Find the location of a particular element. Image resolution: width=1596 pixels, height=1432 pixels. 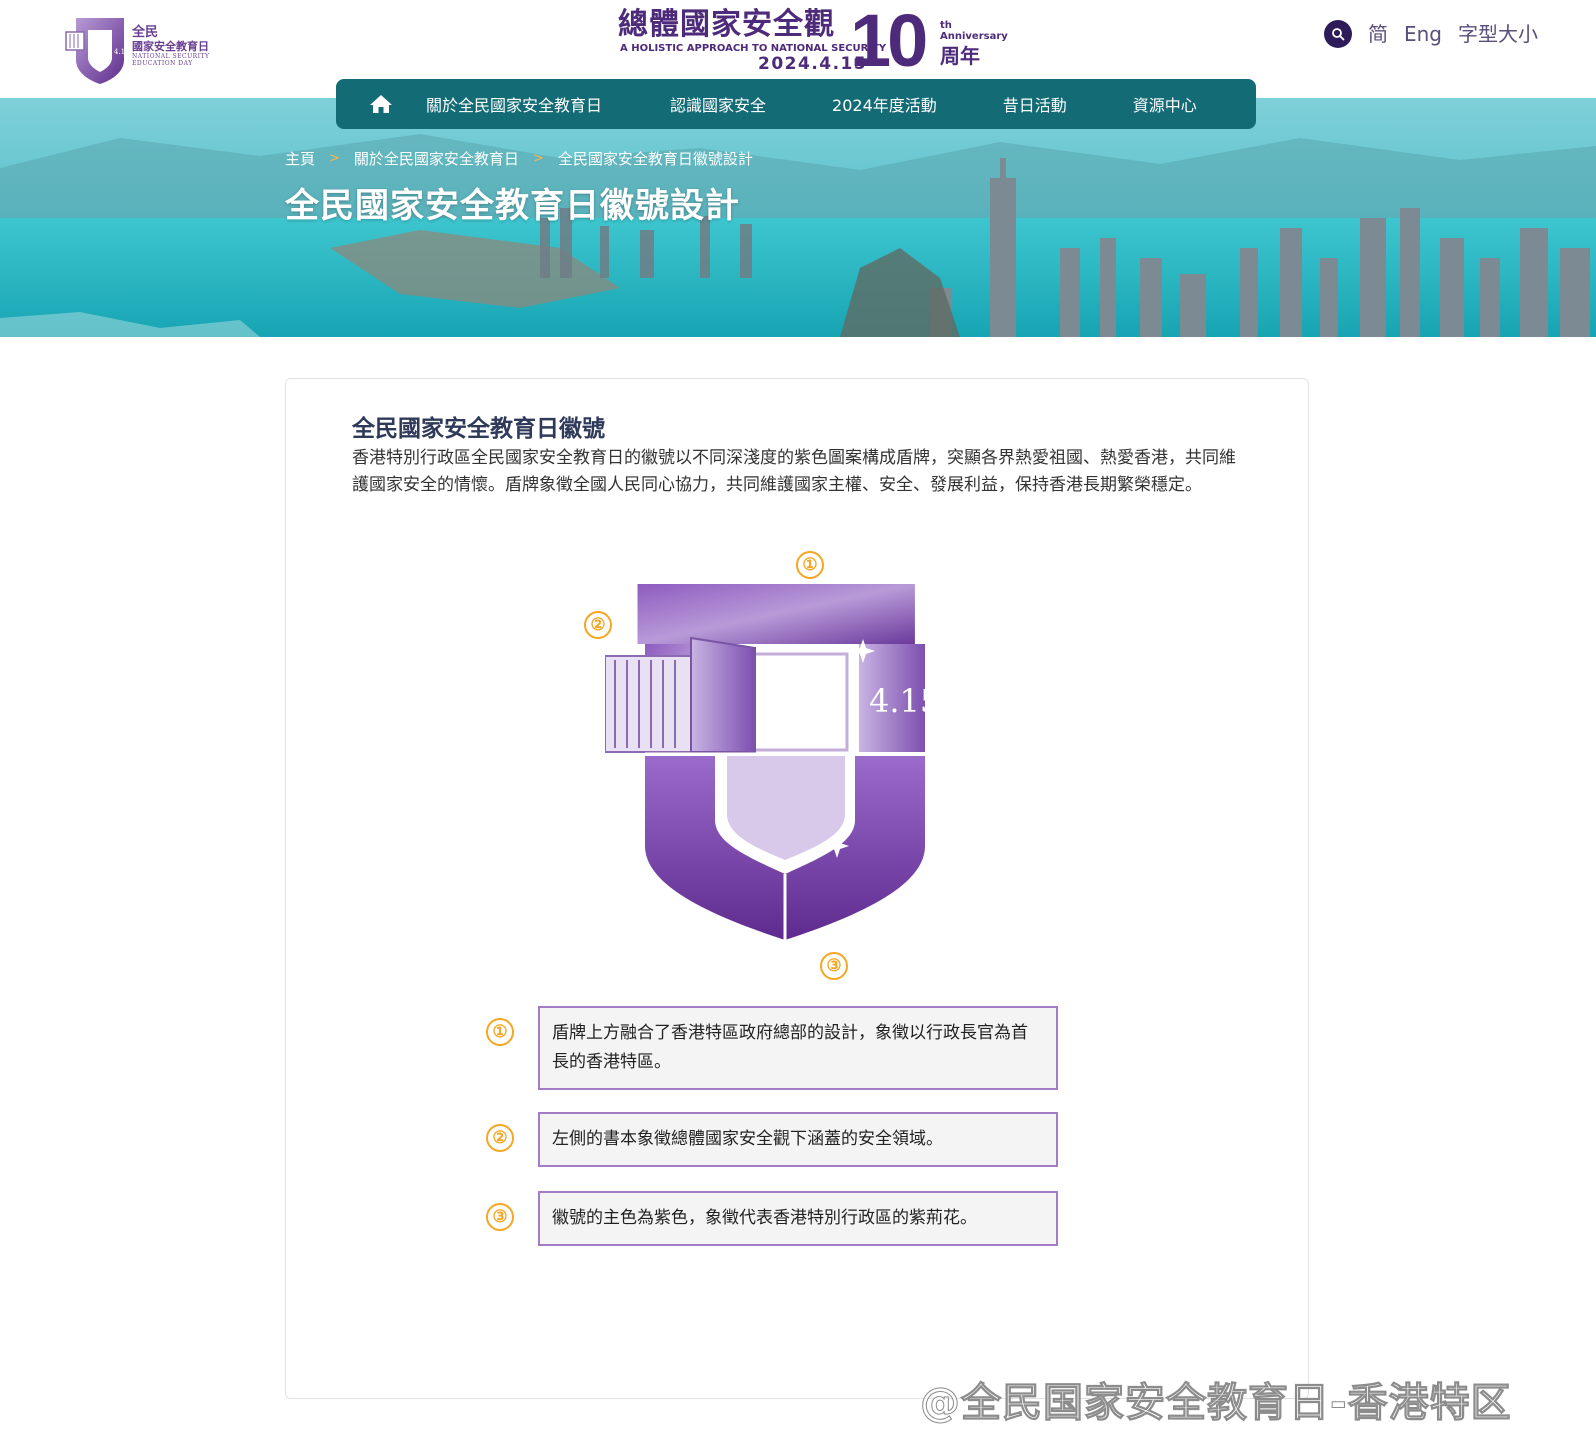

description-text-1: 盾牌上方融合了香港特區政府總部的設計，象徵以行政長官為首長的香港特區。 is located at coordinates (798, 1048).